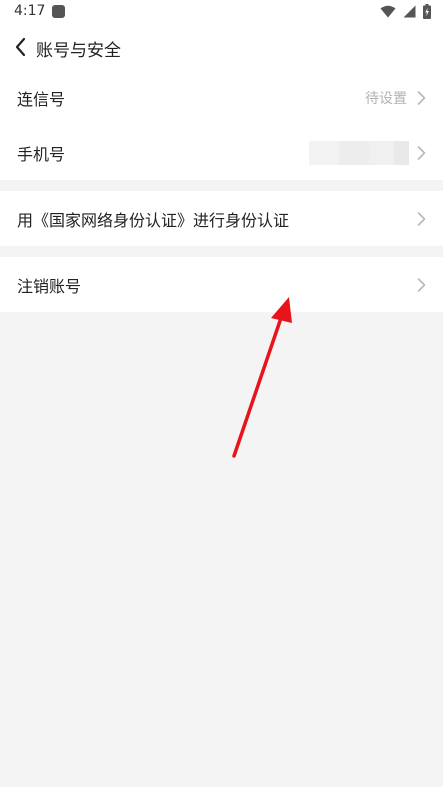 Image resolution: width=443 pixels, height=787 pixels. Describe the element at coordinates (386, 98) in the screenshot. I see `row-value-lianxin-id: 待设置` at that location.